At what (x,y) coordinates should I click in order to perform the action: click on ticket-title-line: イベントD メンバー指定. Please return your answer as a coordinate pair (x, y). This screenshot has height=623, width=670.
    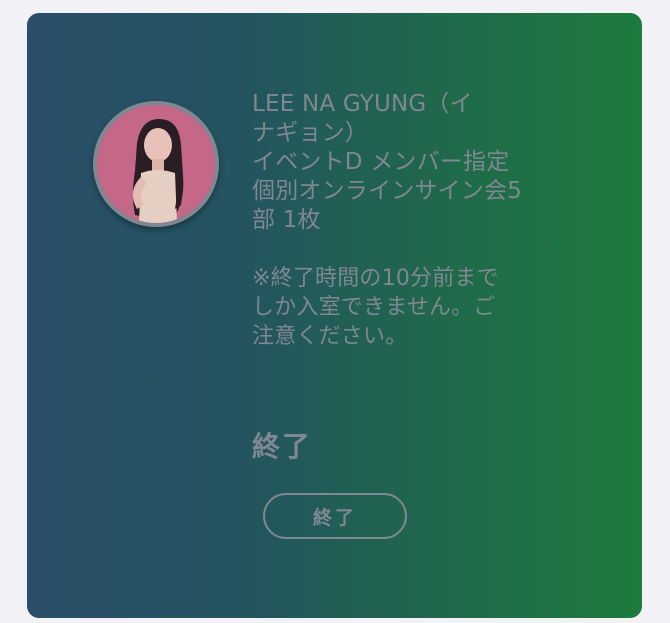
    Looking at the image, I should click on (381, 162).